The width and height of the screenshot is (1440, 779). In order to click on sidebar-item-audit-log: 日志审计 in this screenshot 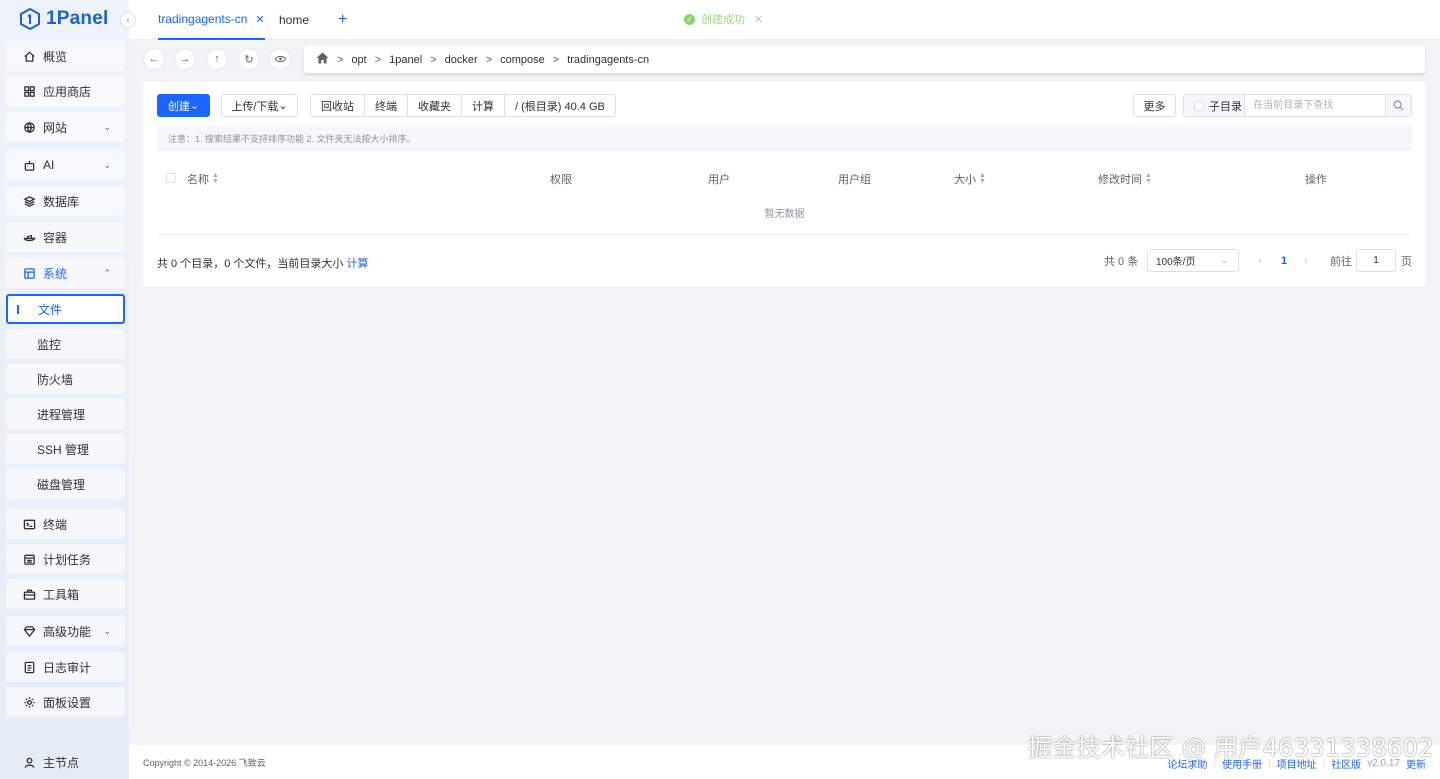, I will do `click(65, 667)`.